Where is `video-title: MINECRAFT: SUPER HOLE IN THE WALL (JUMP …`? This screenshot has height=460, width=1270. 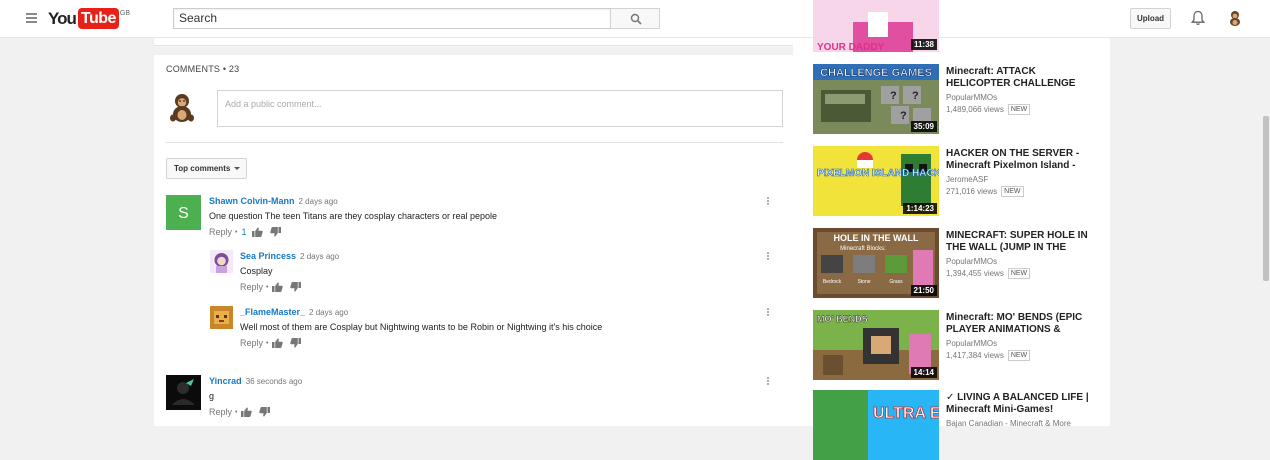 video-title: MINECRAFT: SUPER HOLE IN THE WALL (JUMP … is located at coordinates (1021, 242).